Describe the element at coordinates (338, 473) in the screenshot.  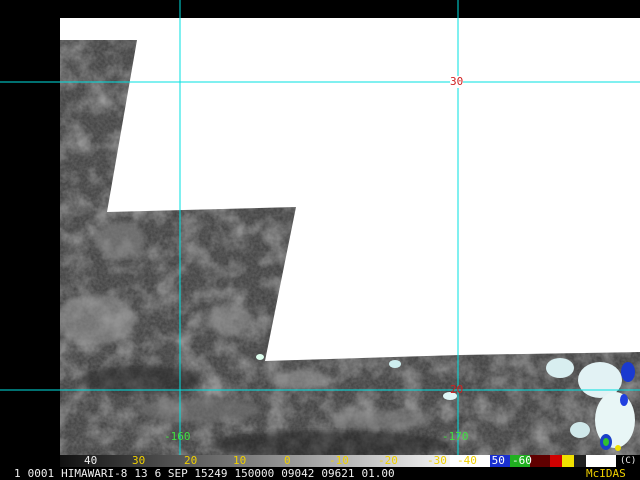
I see `element-number: 09621` at that location.